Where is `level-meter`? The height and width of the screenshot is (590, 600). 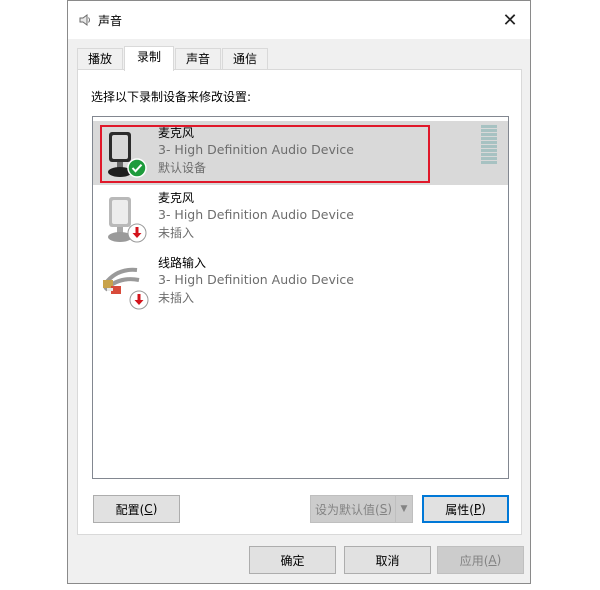 level-meter is located at coordinates (489, 146).